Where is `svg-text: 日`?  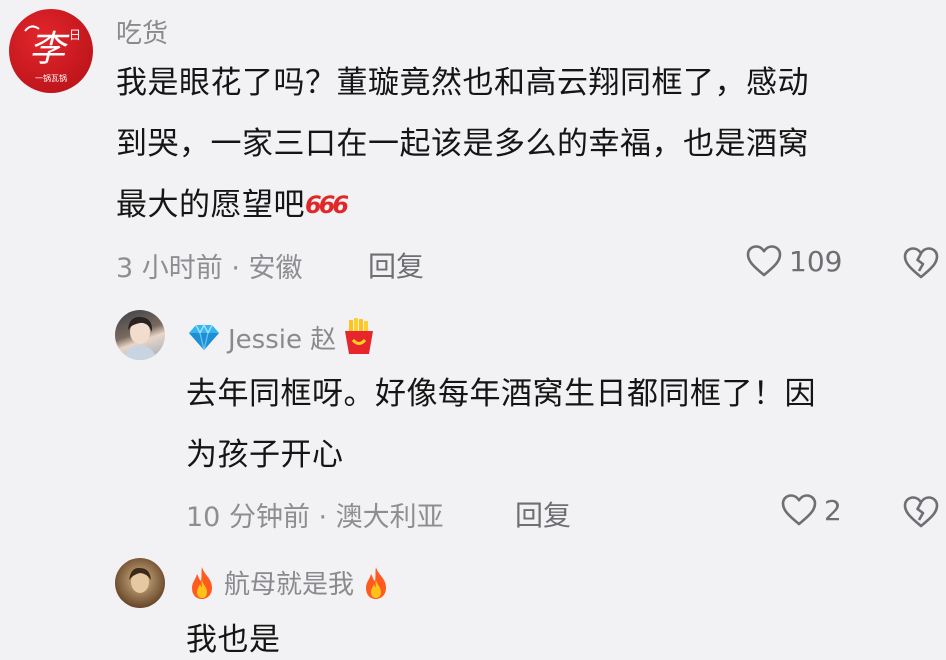
svg-text: 日 is located at coordinates (75, 35).